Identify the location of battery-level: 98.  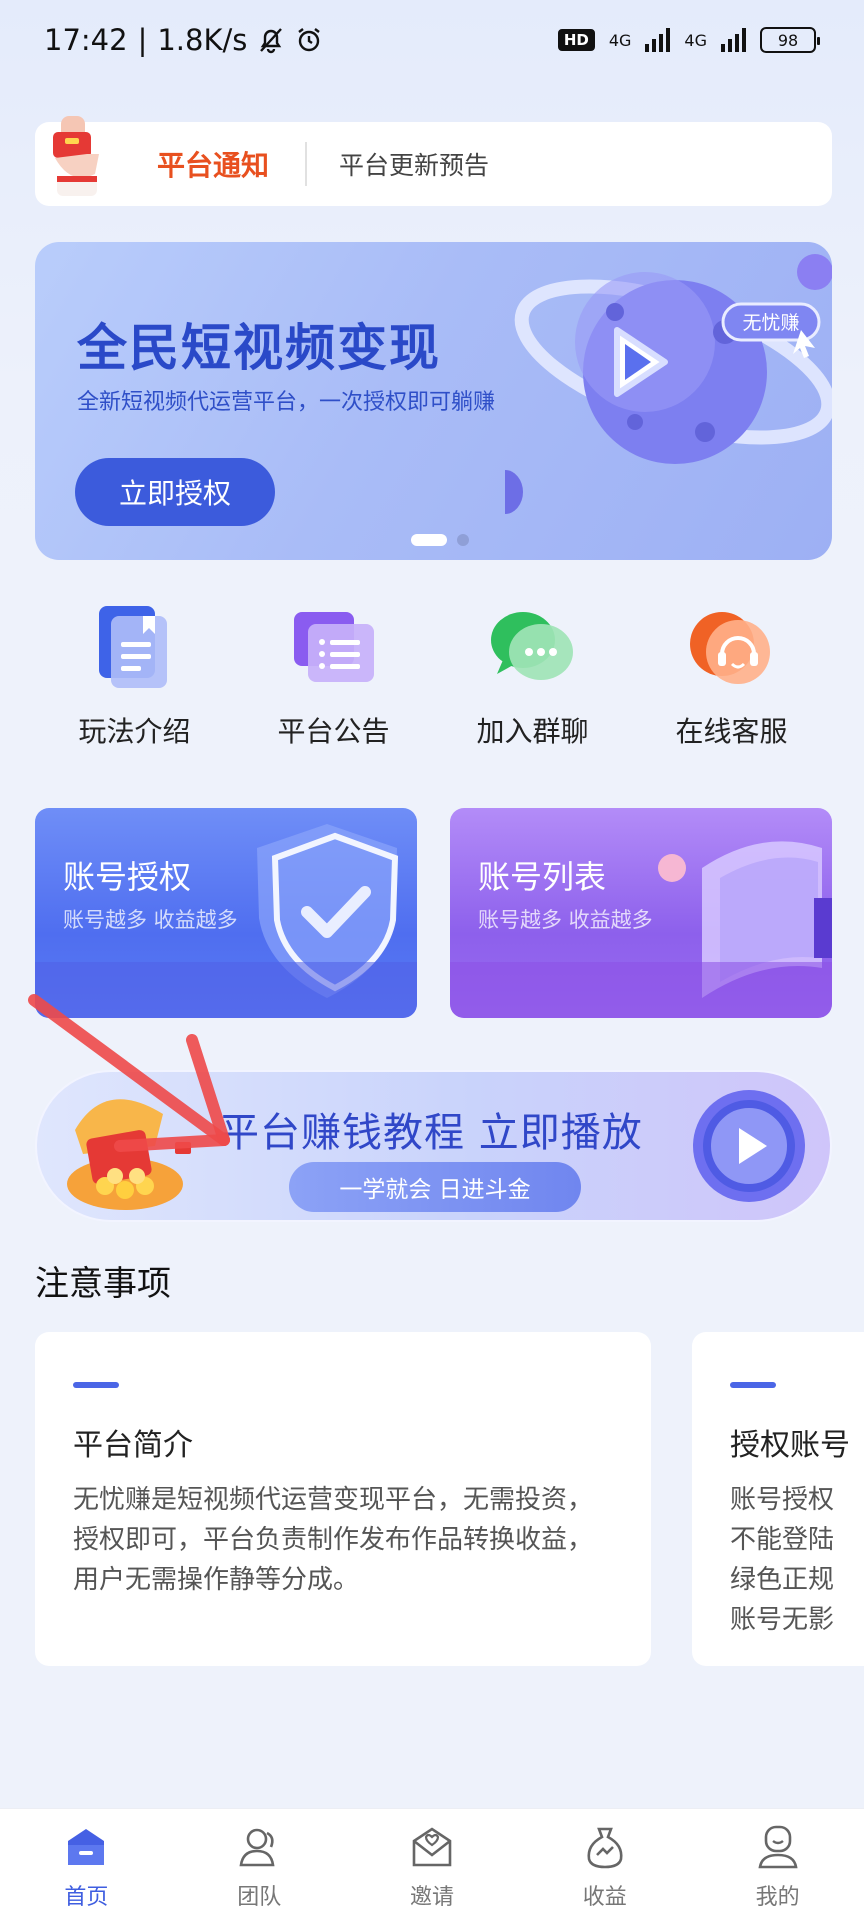
(788, 40).